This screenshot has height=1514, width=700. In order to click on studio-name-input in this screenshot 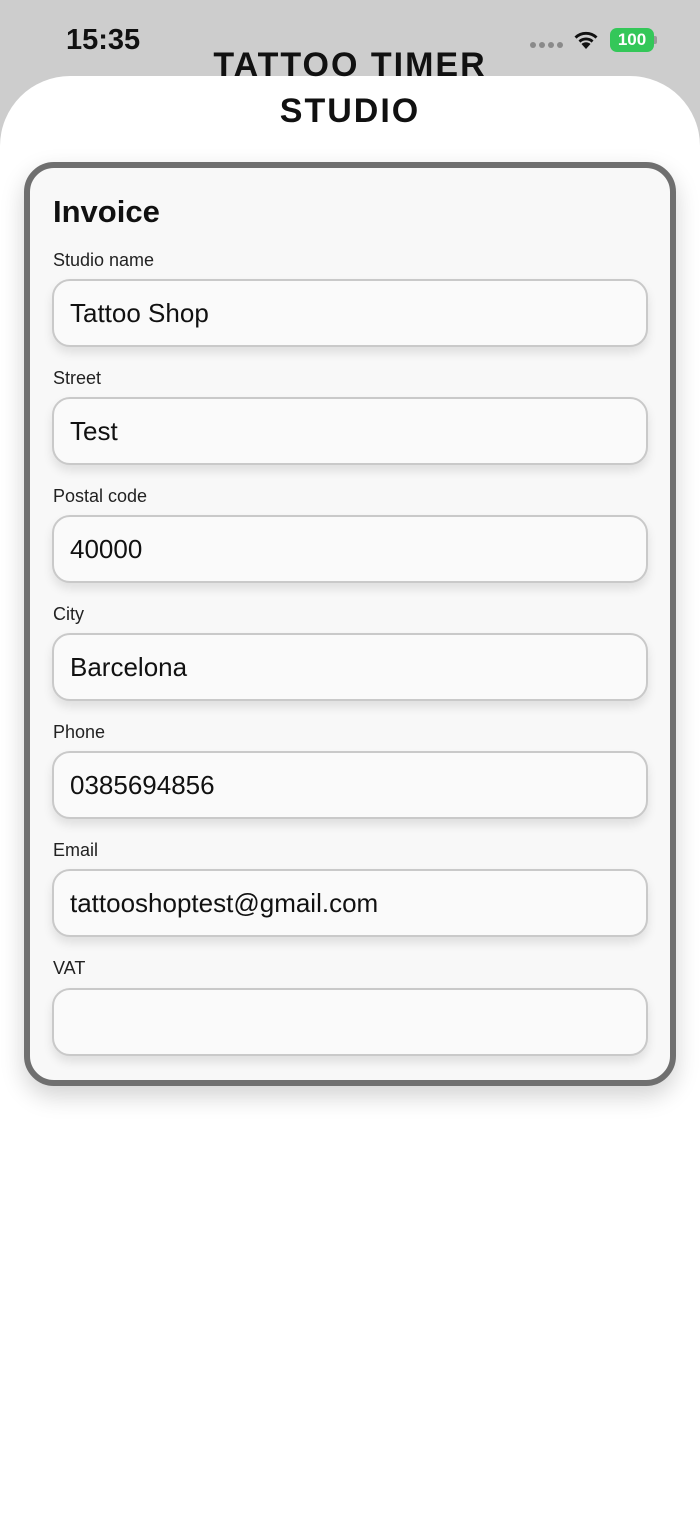, I will do `click(350, 313)`.